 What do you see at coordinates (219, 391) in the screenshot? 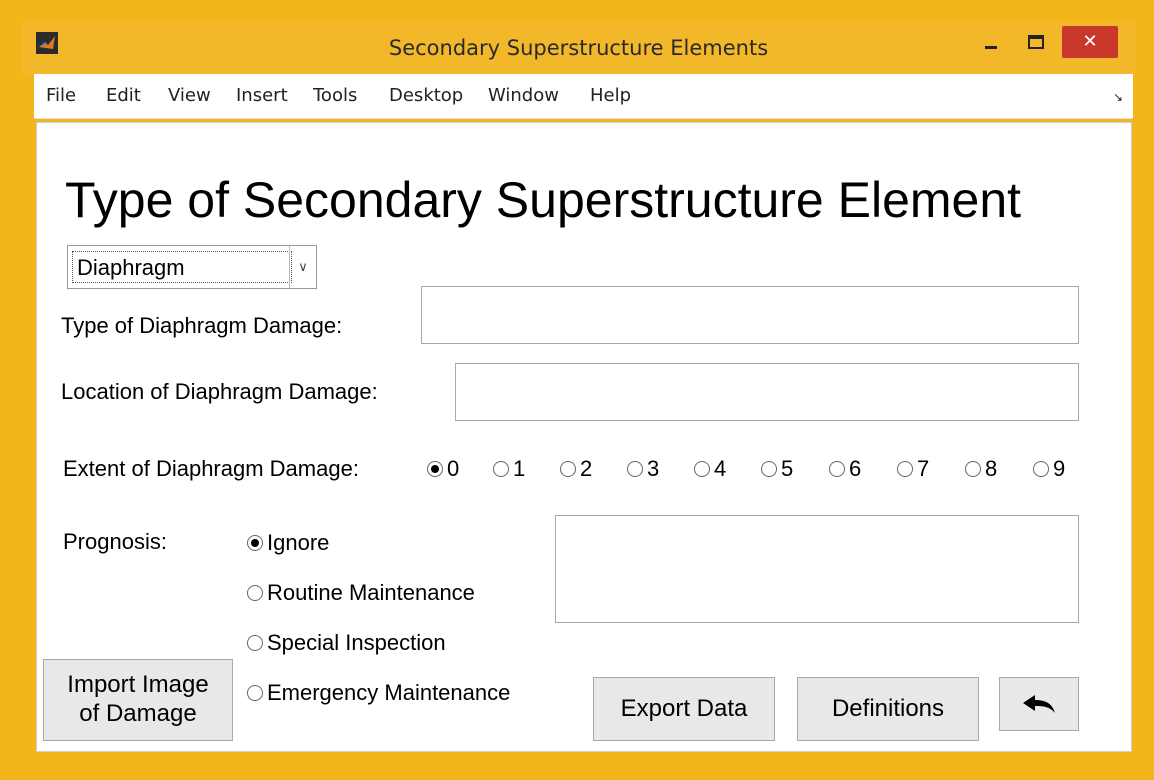
I see `damage-location-label: Location of Diaphragm Damage:` at bounding box center [219, 391].